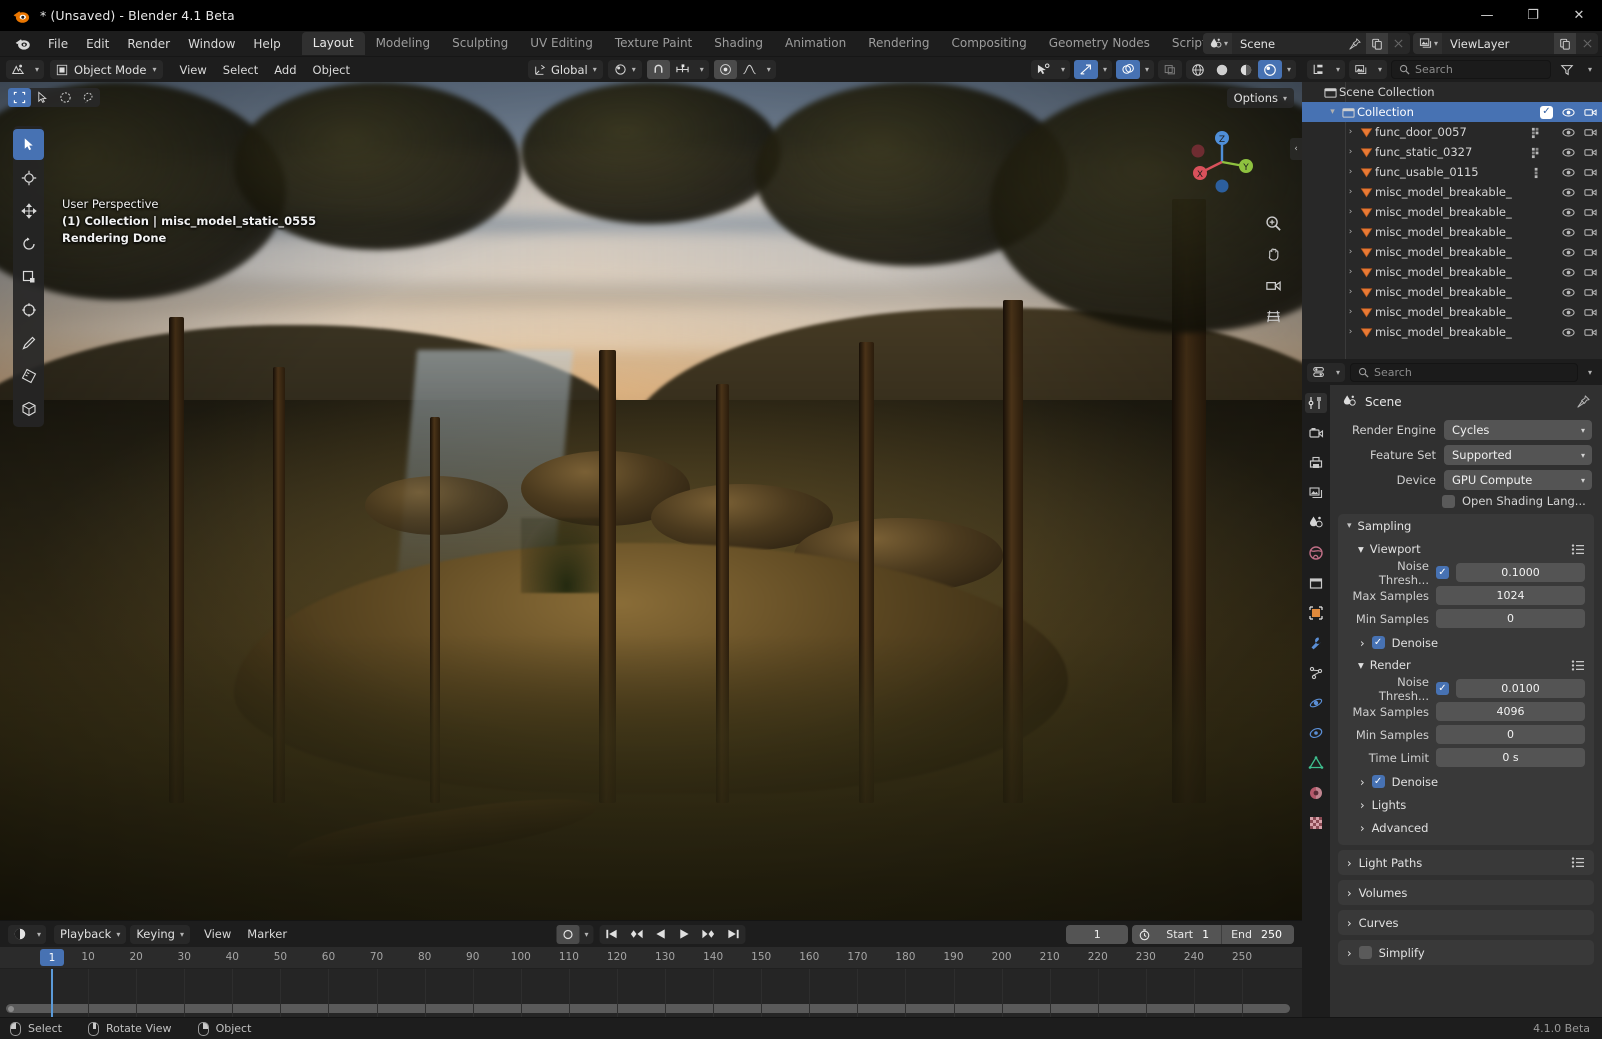  I want to click on menu-render: Render, so click(148, 44).